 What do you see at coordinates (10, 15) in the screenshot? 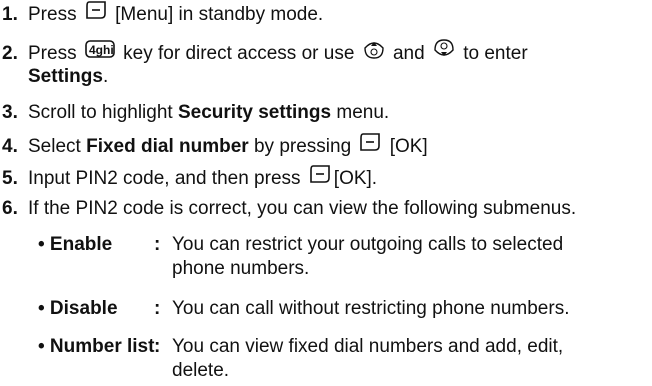
I see `step-number: 1.` at bounding box center [10, 15].